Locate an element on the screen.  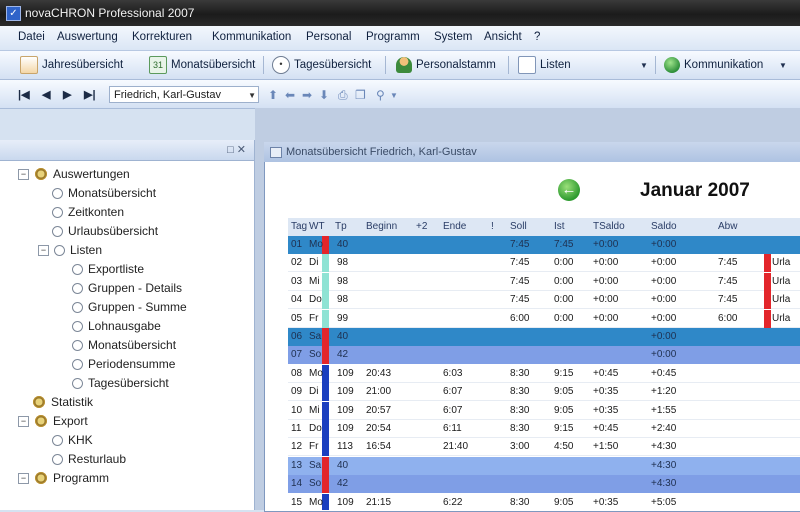
table-row: 11 Do 109 20:54 6:11 8:30 9:15 +0:45 +2:40 is located at coordinates (544, 429).